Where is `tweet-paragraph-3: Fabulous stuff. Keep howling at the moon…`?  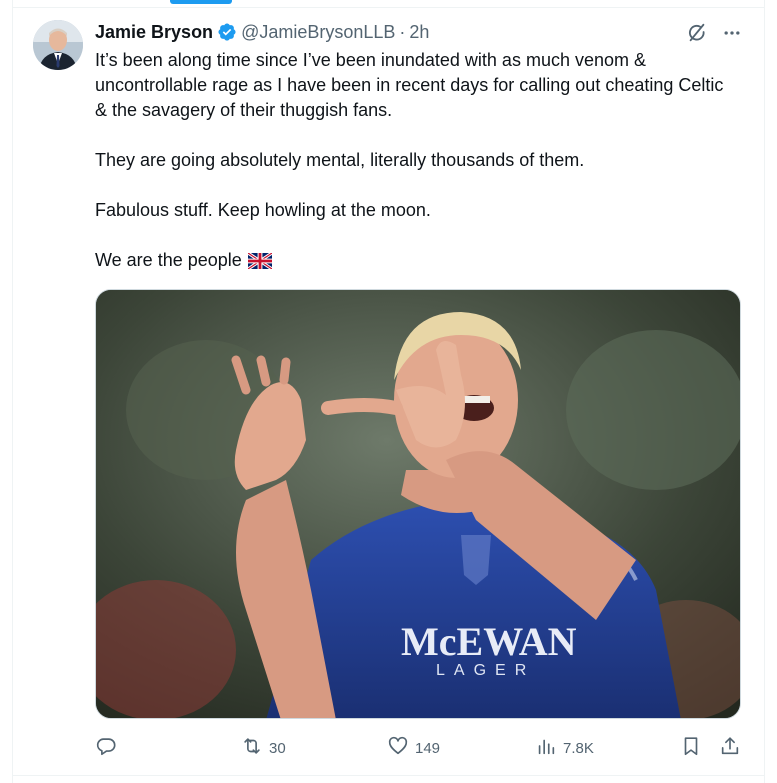 tweet-paragraph-3: Fabulous stuff. Keep howling at the moon… is located at coordinates (263, 210).